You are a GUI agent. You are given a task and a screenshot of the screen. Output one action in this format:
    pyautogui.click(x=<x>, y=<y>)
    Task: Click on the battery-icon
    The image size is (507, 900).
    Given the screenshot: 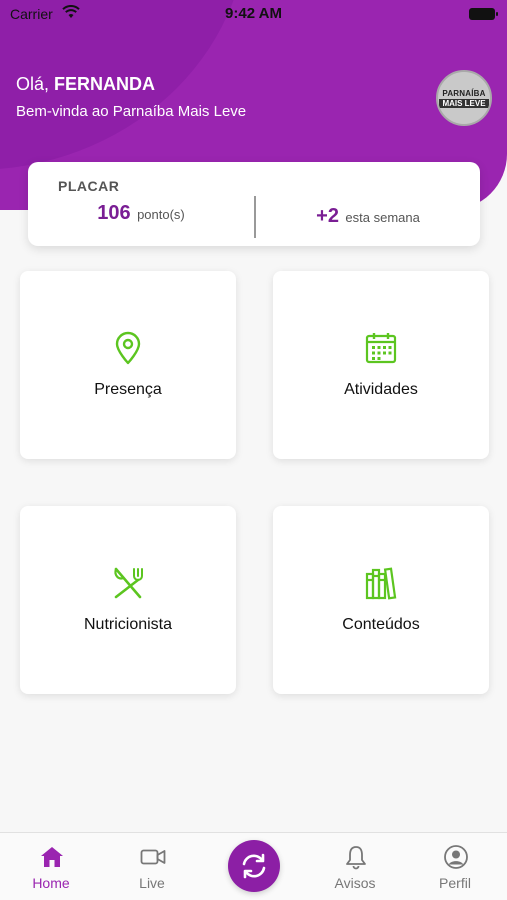 What is the action you would take?
    pyautogui.click(x=483, y=14)
    